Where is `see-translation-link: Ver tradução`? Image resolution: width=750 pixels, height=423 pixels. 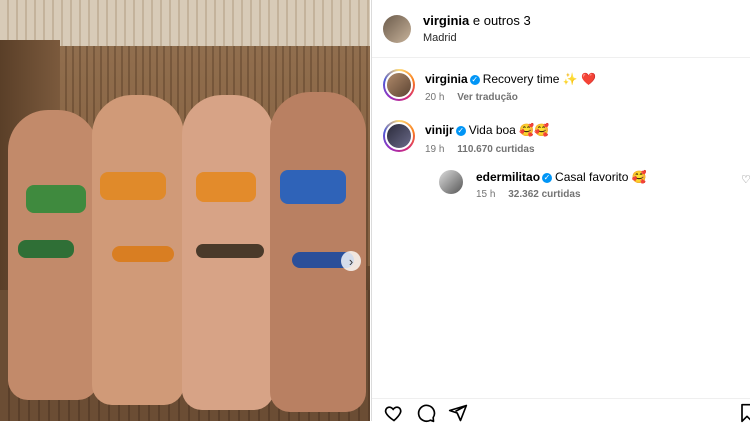 see-translation-link: Ver tradução is located at coordinates (487, 97).